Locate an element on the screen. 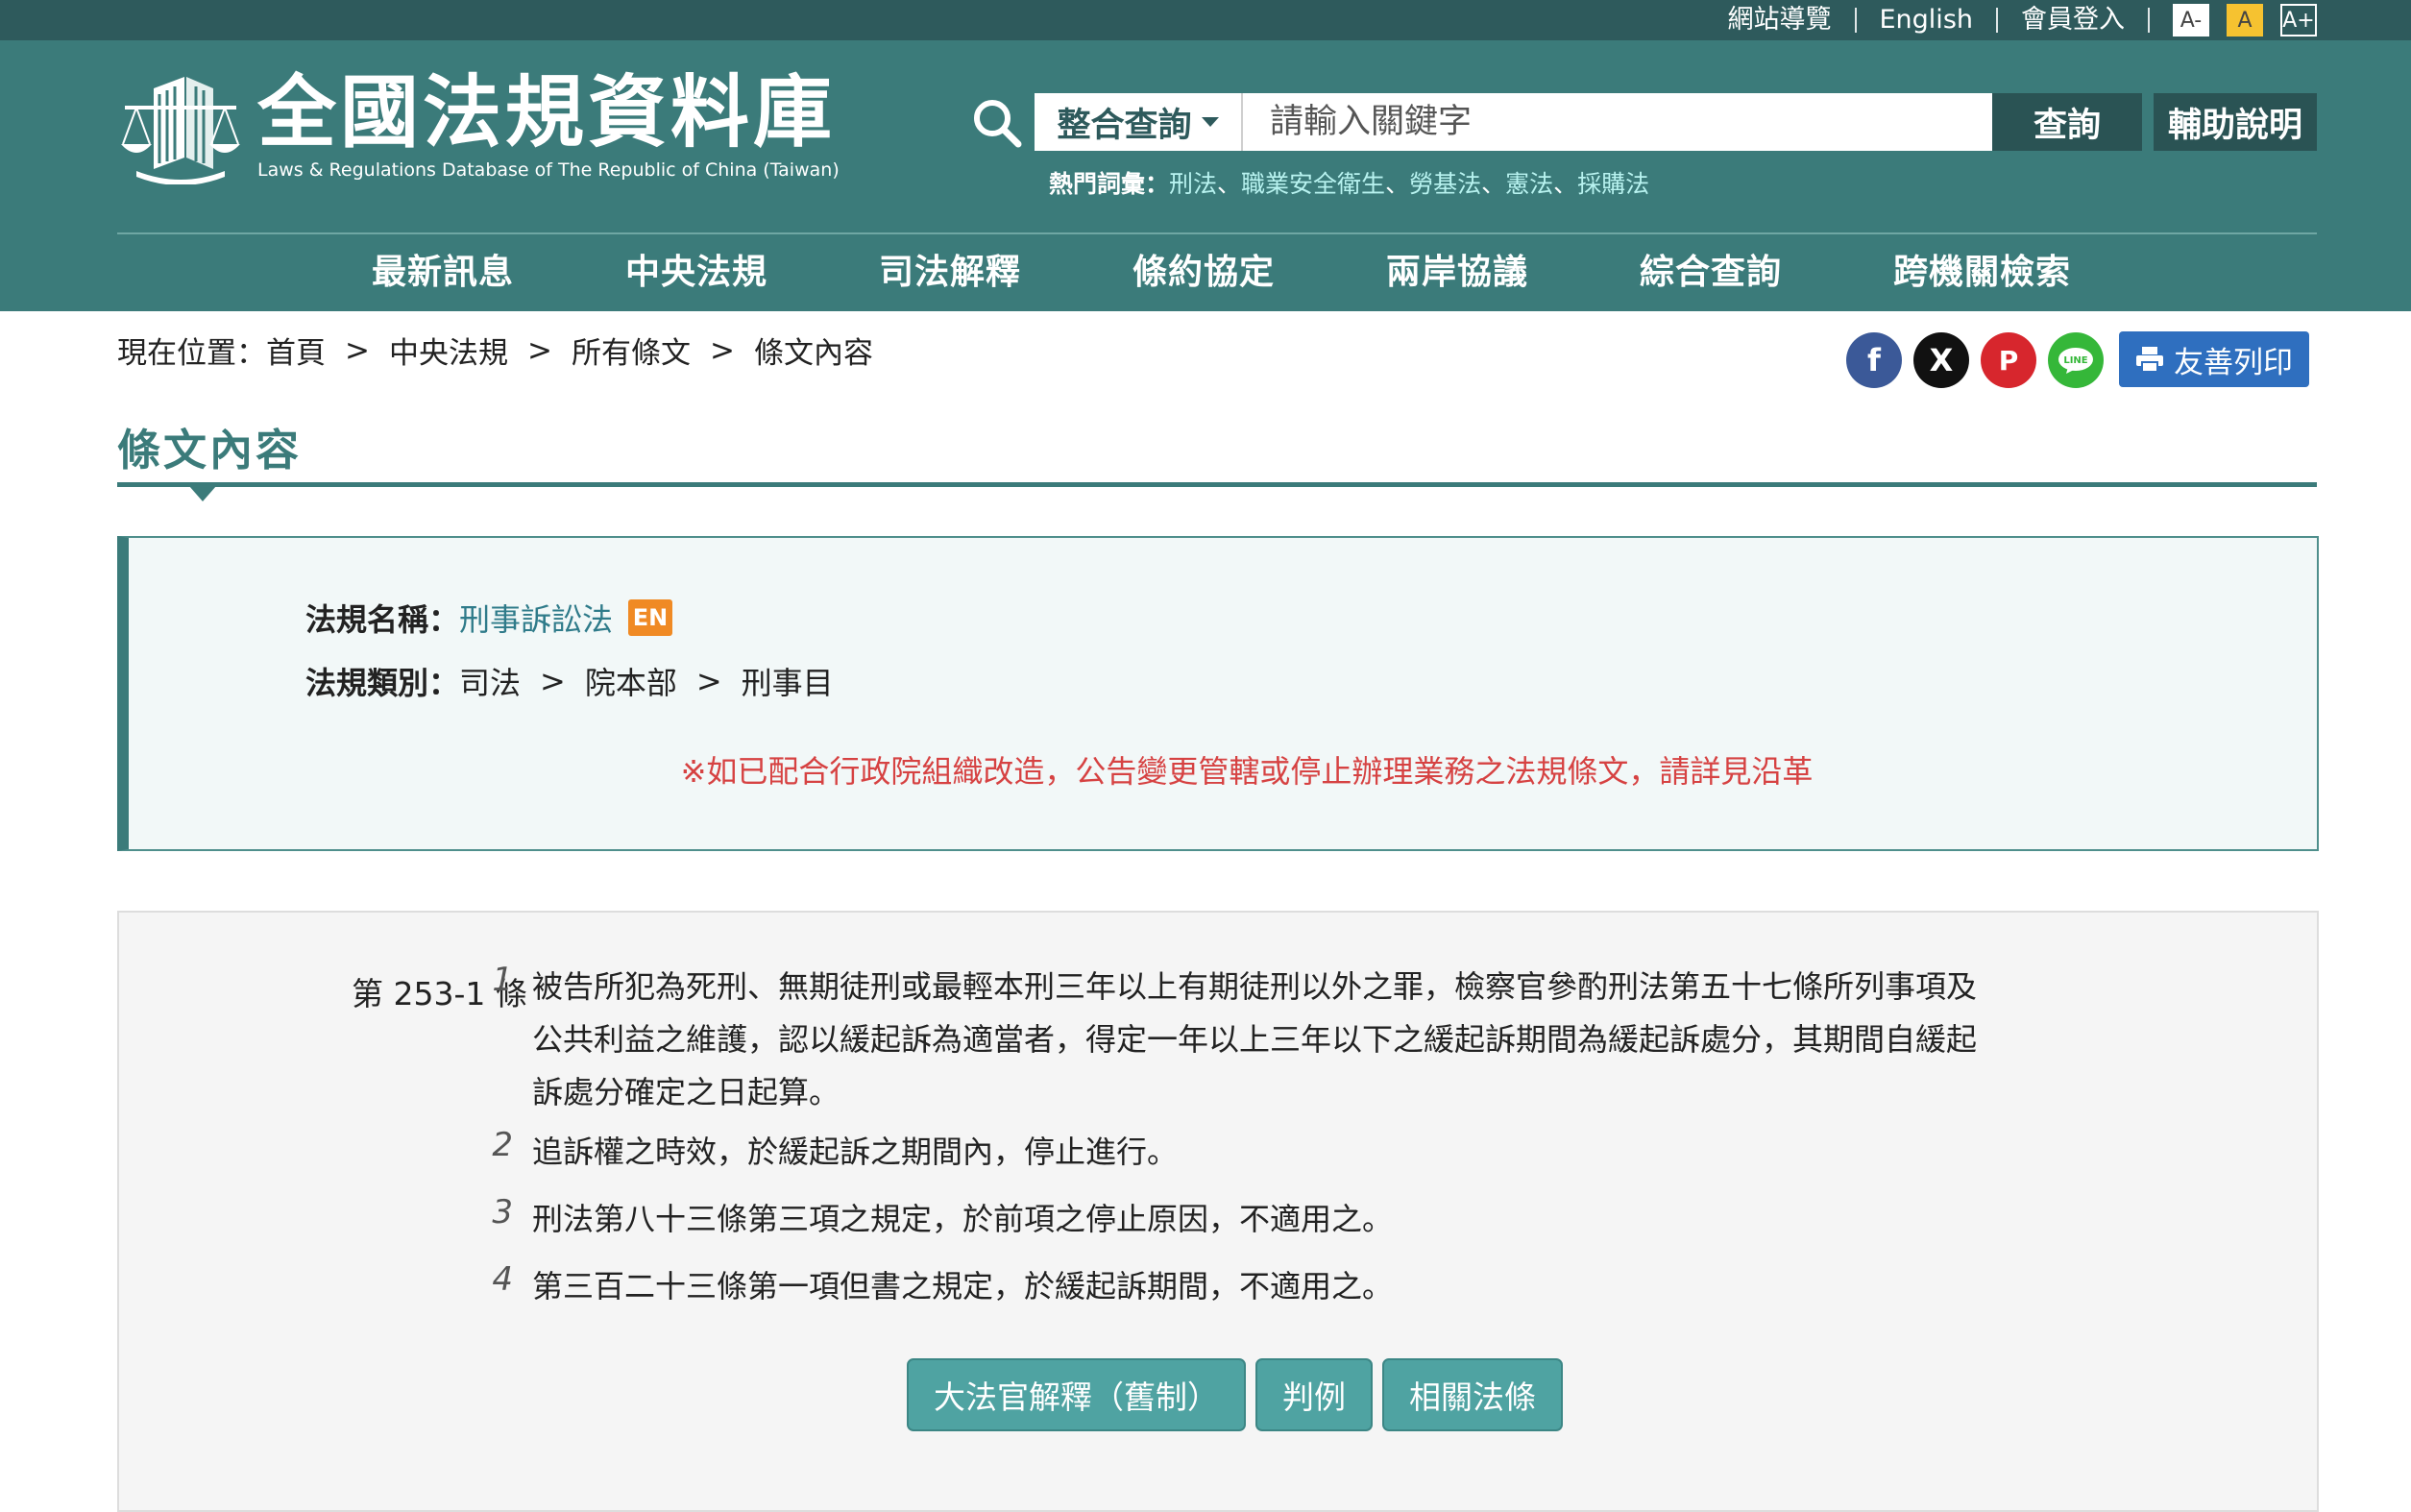  precedent-button: 判例 is located at coordinates (1314, 1394).